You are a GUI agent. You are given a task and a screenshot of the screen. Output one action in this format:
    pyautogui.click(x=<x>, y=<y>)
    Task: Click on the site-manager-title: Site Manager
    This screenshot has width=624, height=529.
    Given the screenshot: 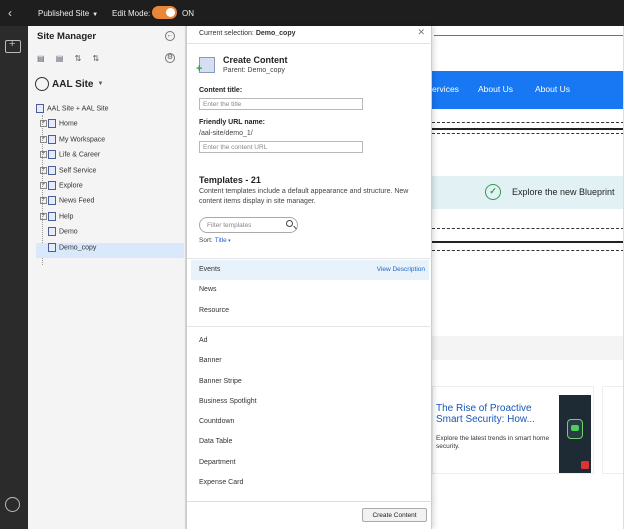 What is the action you would take?
    pyautogui.click(x=67, y=36)
    